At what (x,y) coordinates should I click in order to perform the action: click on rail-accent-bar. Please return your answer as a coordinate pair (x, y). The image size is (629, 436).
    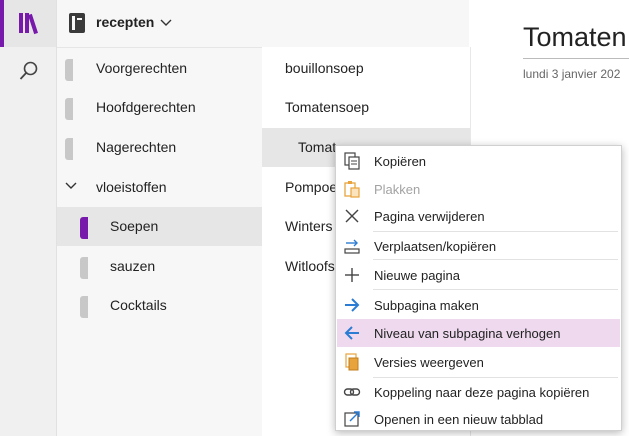
    Looking at the image, I should click on (2, 23).